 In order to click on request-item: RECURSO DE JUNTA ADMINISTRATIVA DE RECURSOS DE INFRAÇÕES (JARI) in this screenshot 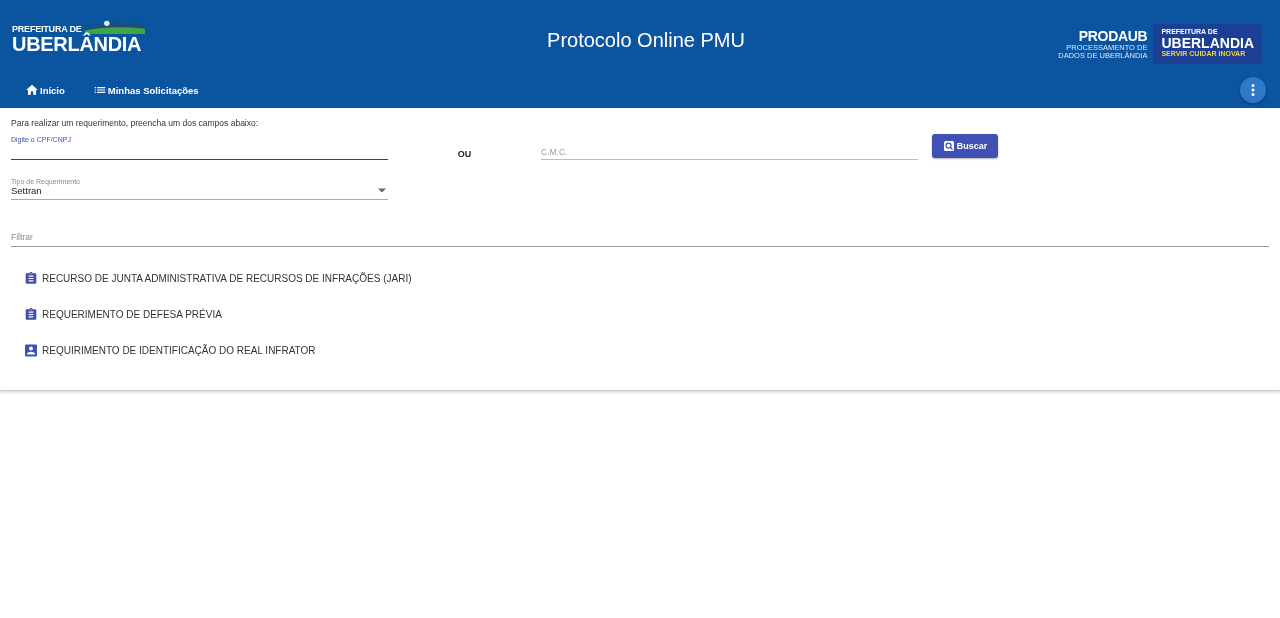, I will do `click(647, 278)`.